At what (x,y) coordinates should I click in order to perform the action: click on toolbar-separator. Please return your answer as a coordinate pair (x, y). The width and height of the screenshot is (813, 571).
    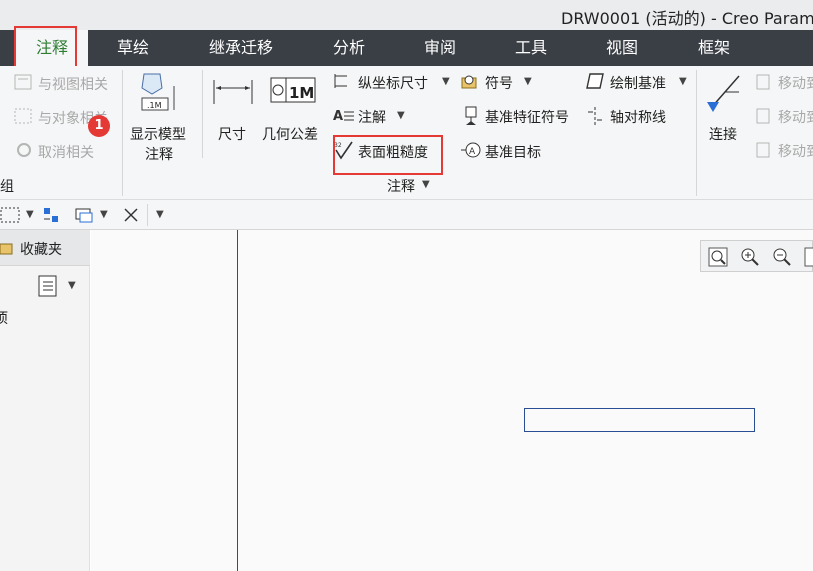
    Looking at the image, I should click on (147, 215).